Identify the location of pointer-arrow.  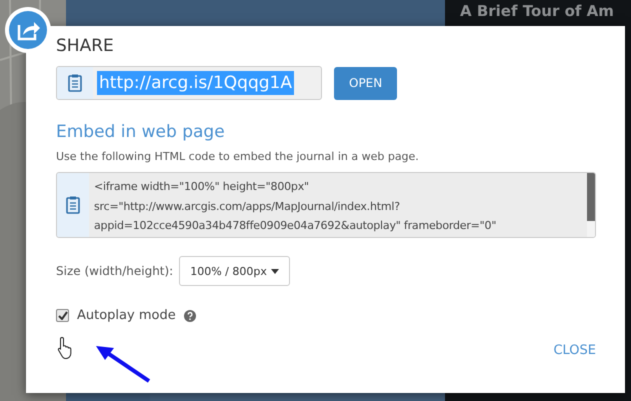
(123, 364).